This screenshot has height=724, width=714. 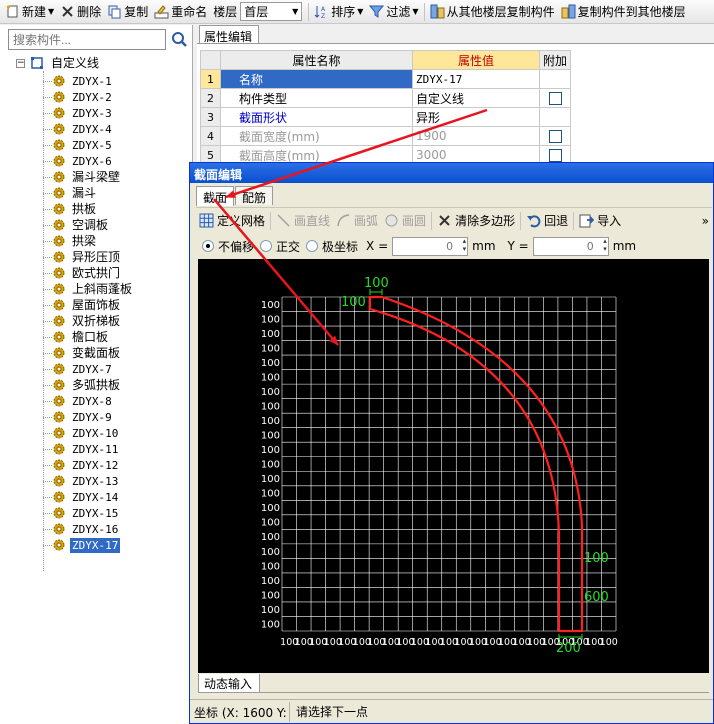 I want to click on search-icon, so click(x=179, y=39).